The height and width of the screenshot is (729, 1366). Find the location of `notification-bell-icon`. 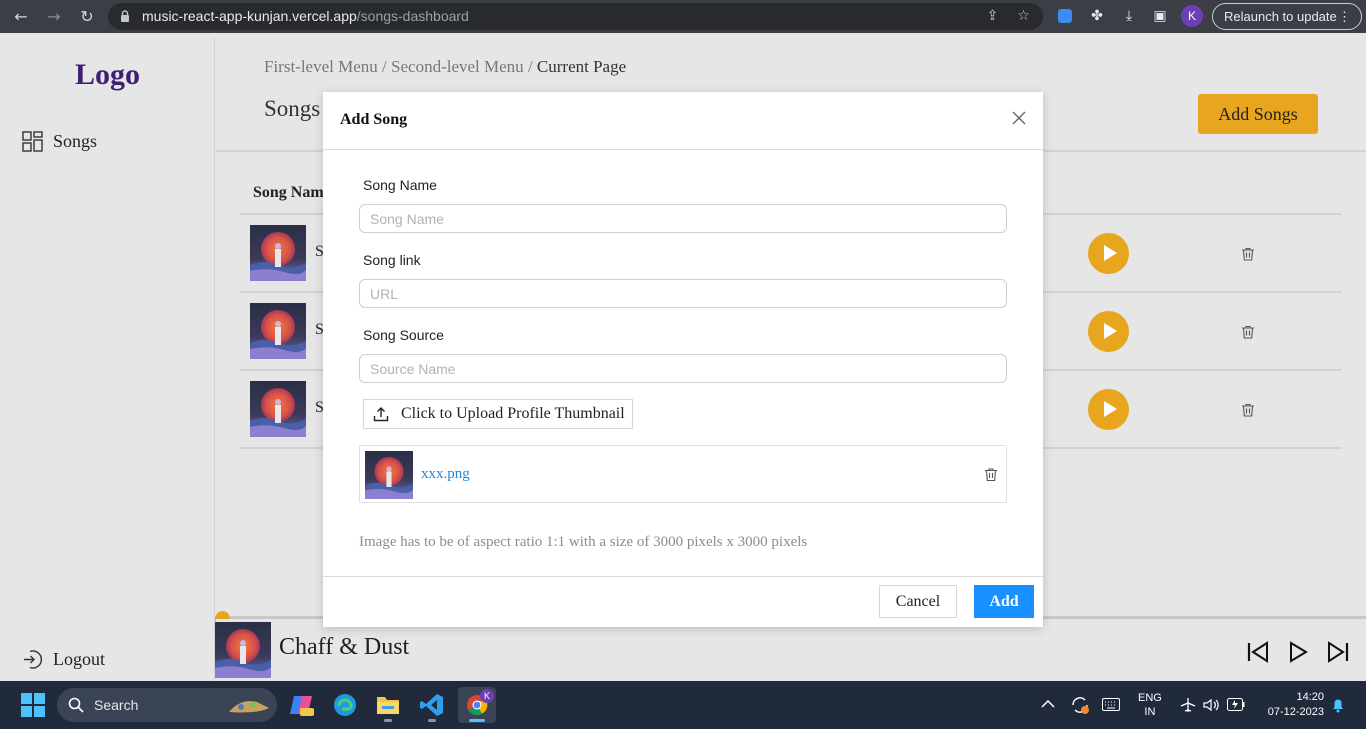

notification-bell-icon is located at coordinates (1338, 705).